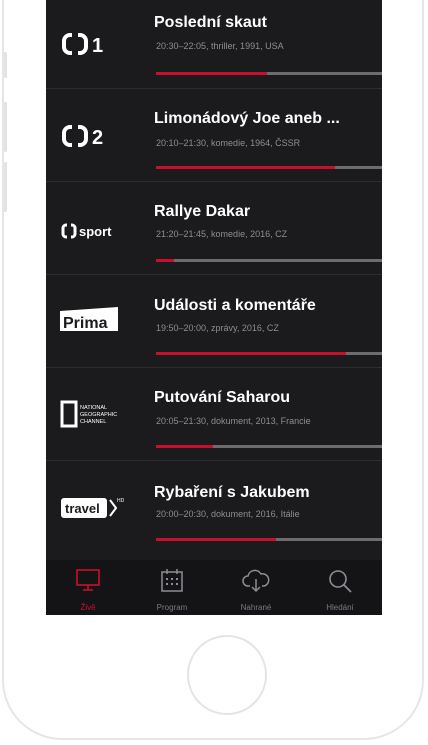 Image resolution: width=428 pixels, height=745 pixels. What do you see at coordinates (82, 508) in the screenshot?
I see `svg-text: travel` at bounding box center [82, 508].